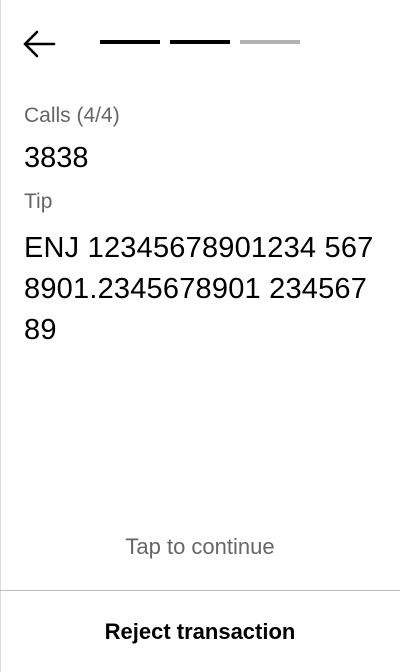 The image size is (400, 672). I want to click on step-progress, so click(200, 42).